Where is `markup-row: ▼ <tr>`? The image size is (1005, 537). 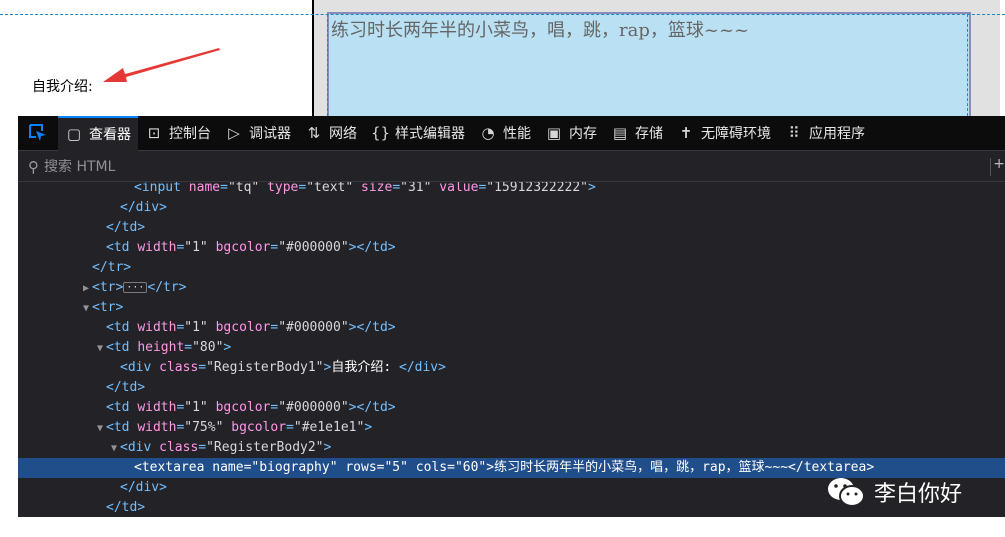
markup-row: ▼ <tr> is located at coordinates (511, 308).